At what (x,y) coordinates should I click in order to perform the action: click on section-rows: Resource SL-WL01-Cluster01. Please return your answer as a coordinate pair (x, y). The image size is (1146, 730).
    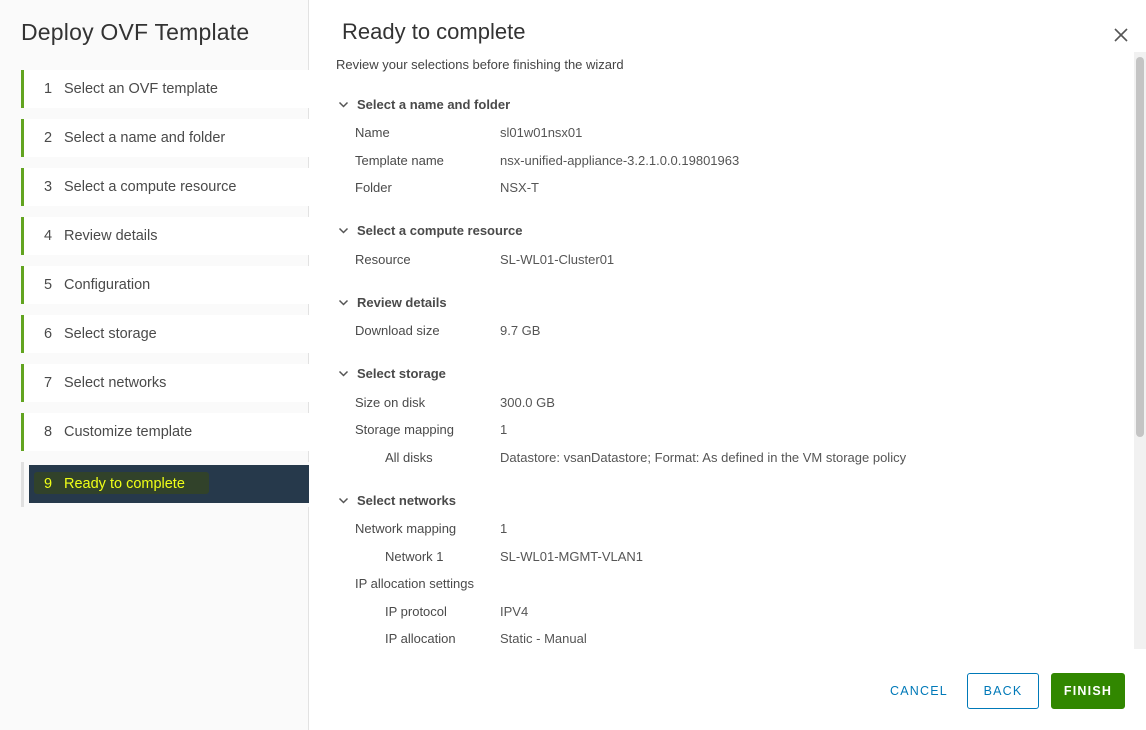
    Looking at the image, I should click on (733, 260).